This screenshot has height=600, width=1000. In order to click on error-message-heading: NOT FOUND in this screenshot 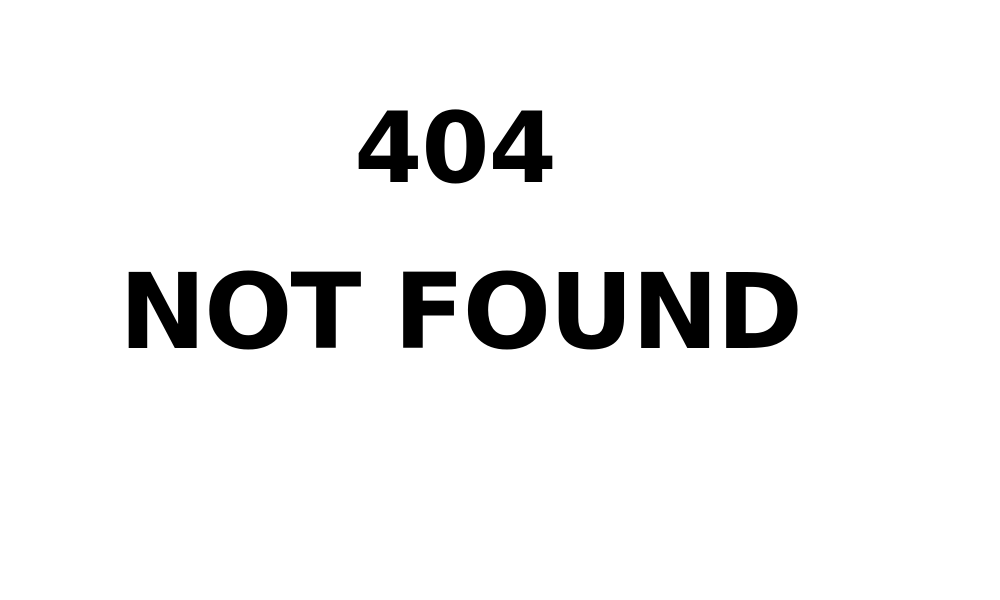, I will do `click(461, 312)`.